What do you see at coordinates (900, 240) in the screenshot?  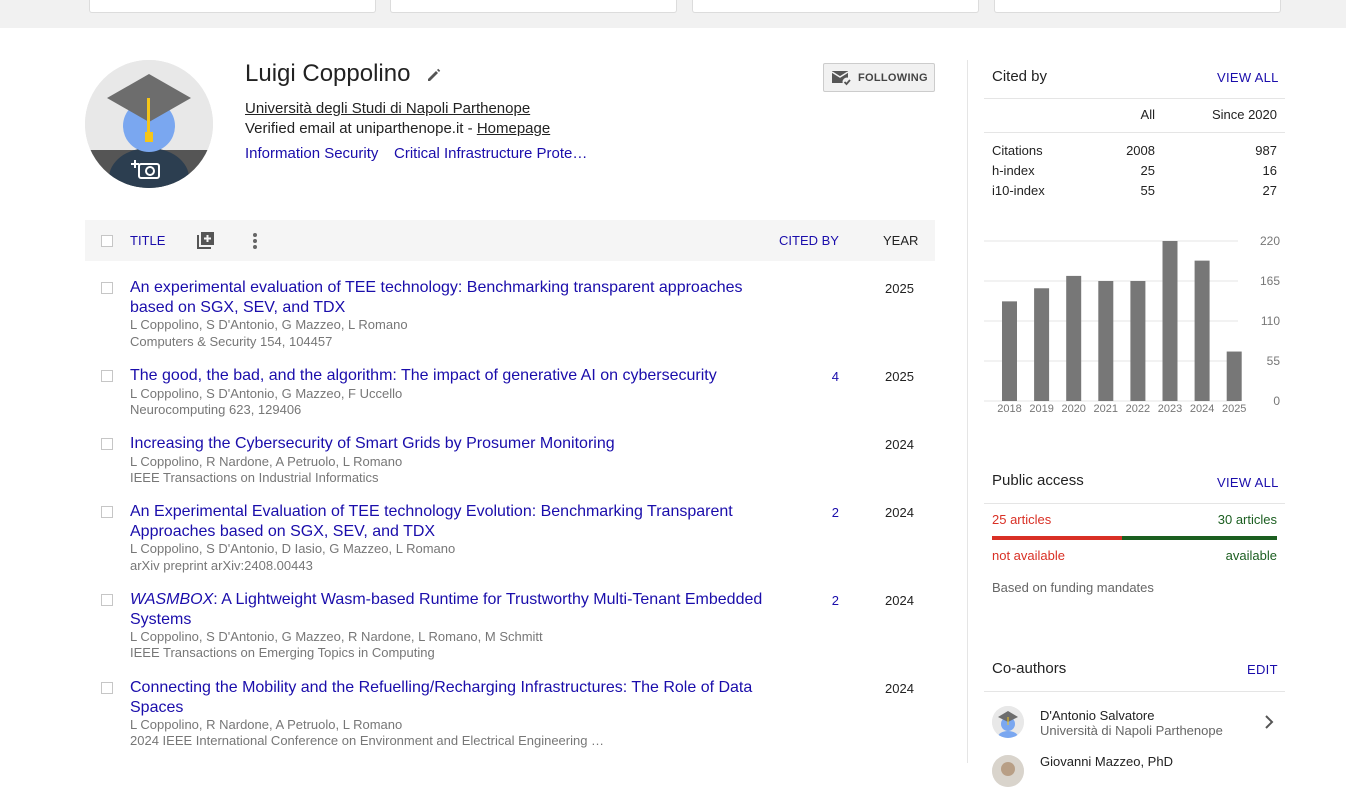 I see `sort-by-year: YEAR` at bounding box center [900, 240].